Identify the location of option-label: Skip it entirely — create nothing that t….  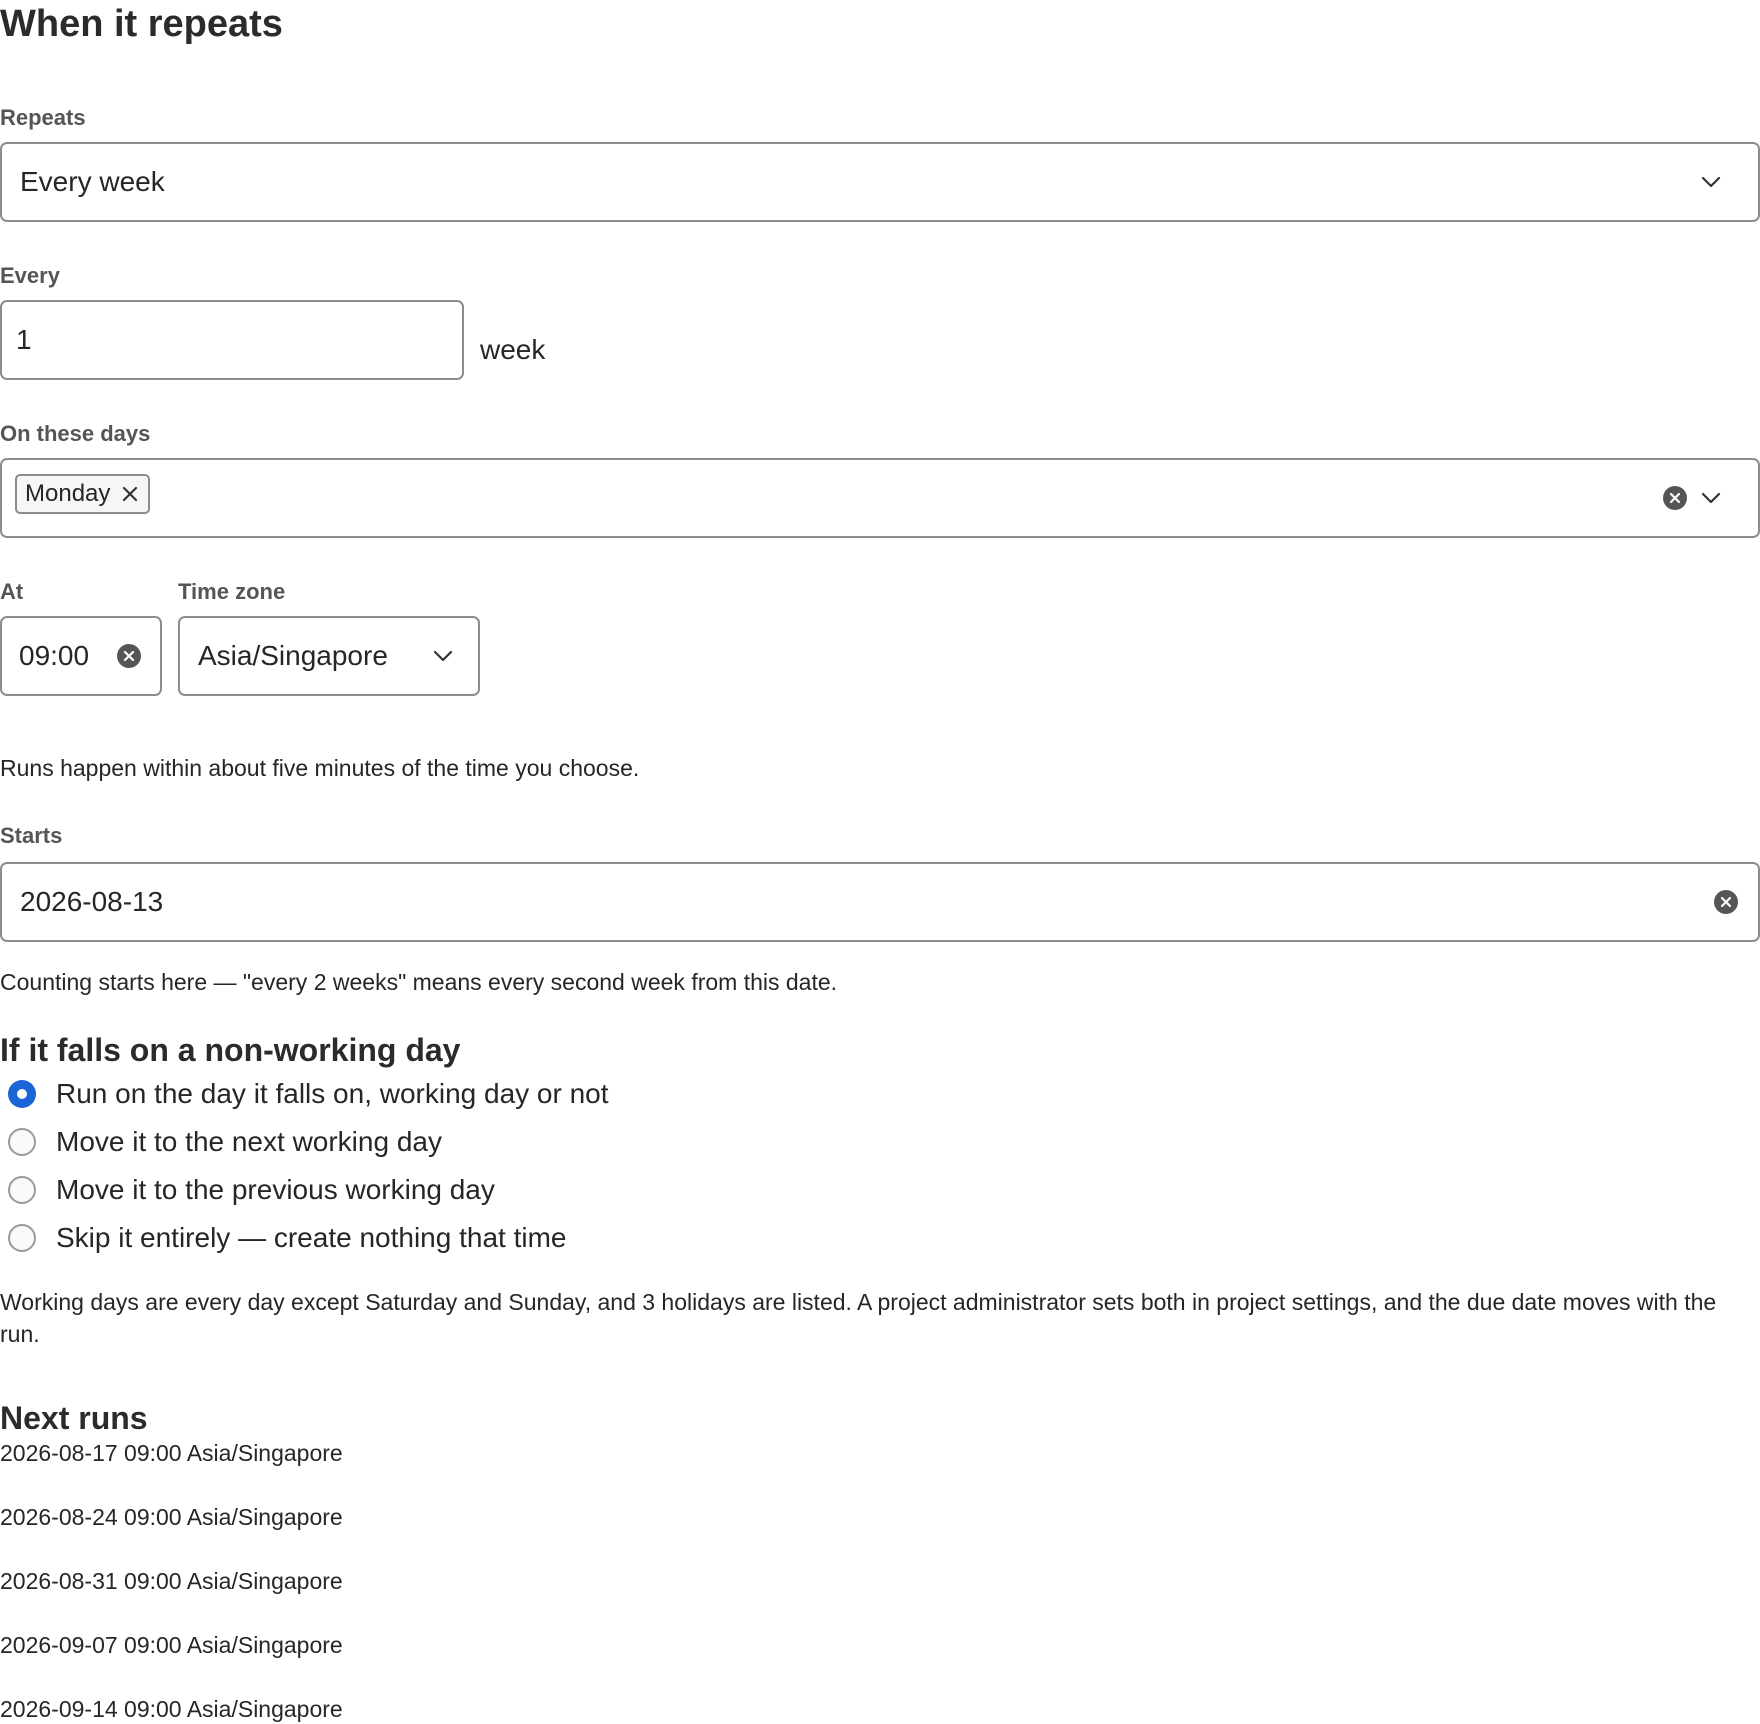
(311, 1237).